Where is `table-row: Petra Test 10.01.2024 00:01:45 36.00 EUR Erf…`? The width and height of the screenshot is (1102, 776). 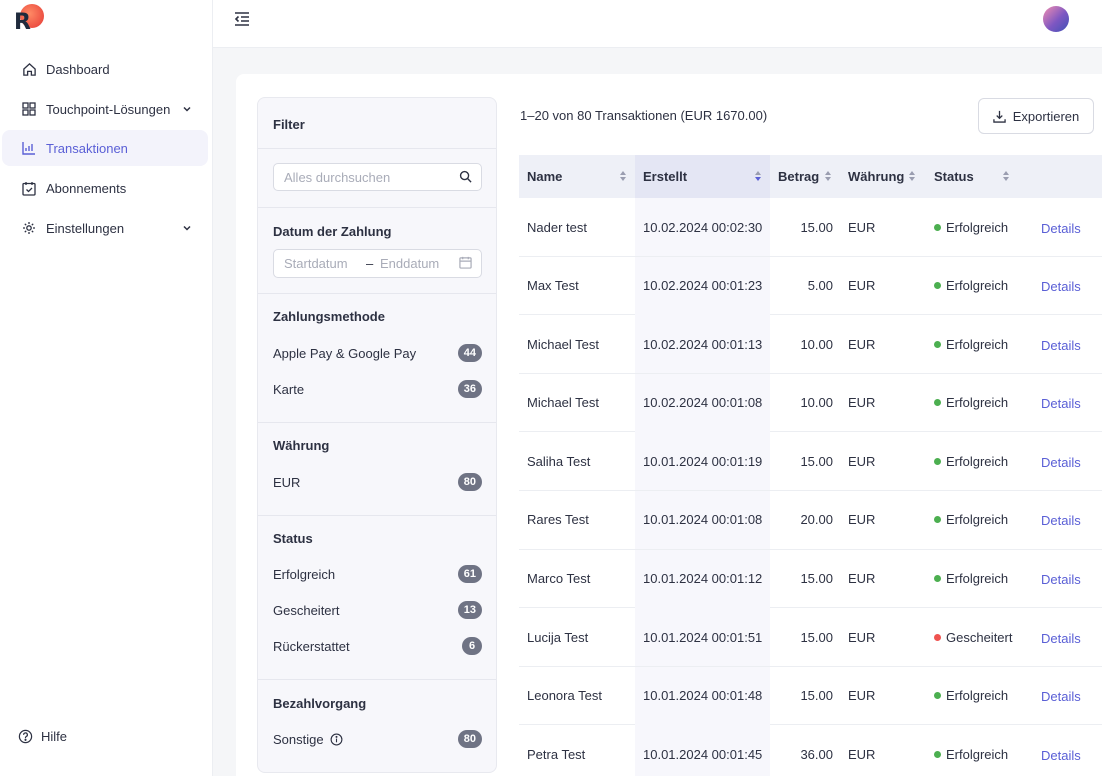 table-row: Petra Test 10.01.2024 00:01:45 36.00 EUR Erf… is located at coordinates (810, 750).